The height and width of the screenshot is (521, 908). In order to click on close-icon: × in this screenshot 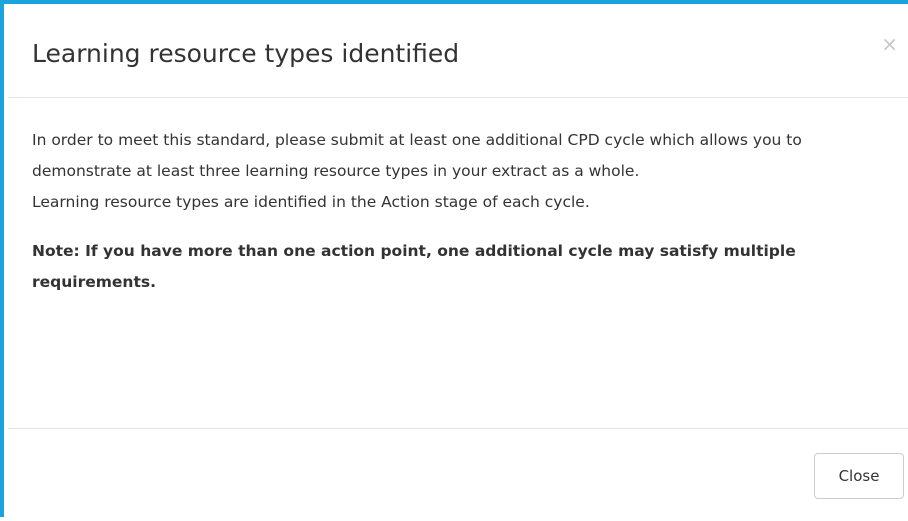, I will do `click(889, 44)`.